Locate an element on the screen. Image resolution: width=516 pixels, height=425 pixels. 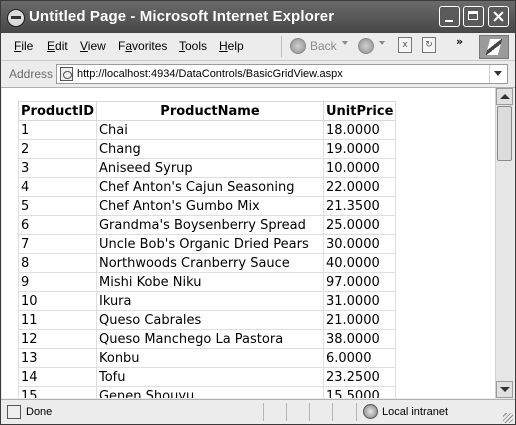
cell-productname: Chai is located at coordinates (209, 130).